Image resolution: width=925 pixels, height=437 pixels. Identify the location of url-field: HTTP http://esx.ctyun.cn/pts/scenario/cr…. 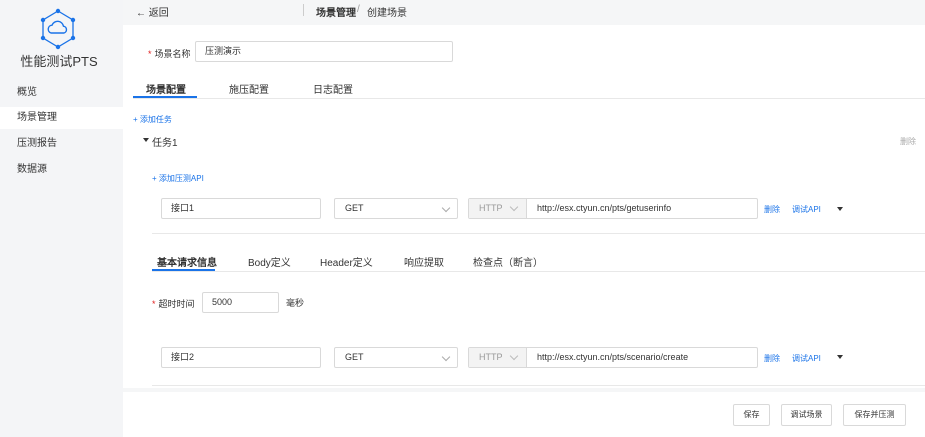
(613, 357).